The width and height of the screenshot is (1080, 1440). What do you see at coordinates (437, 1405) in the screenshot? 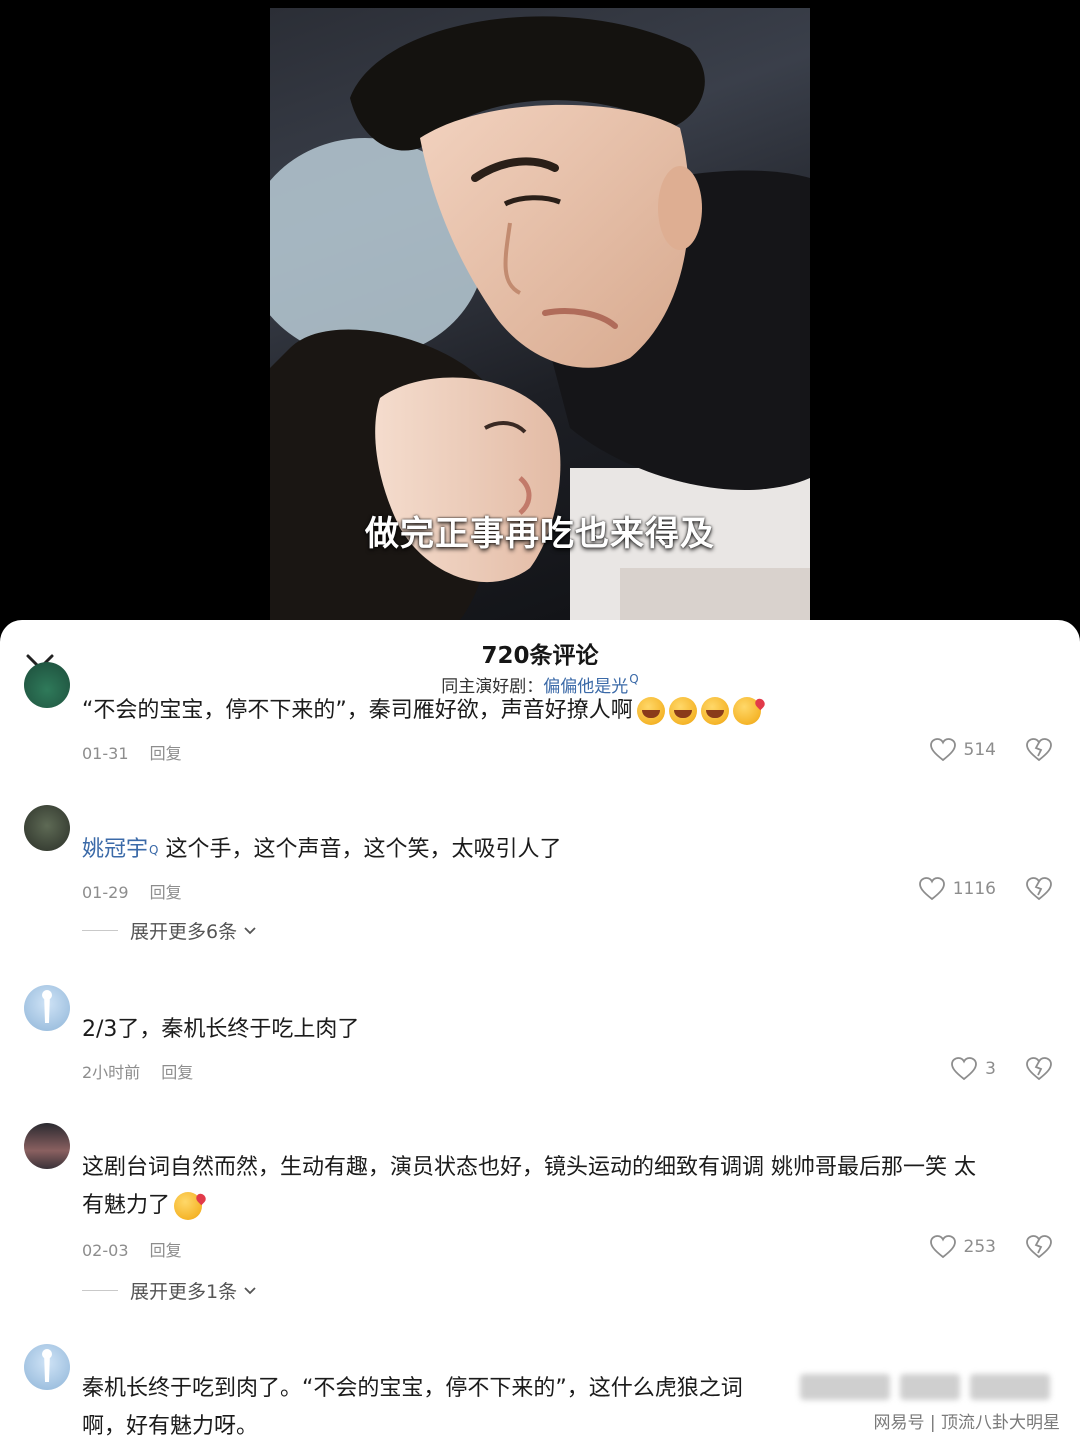
I see `comment-text: 秦机长终于吃到肉了。“不会的宝宝，停不下来的”，这什么虎狼之词 啊，好有魅力呀。` at bounding box center [437, 1405].